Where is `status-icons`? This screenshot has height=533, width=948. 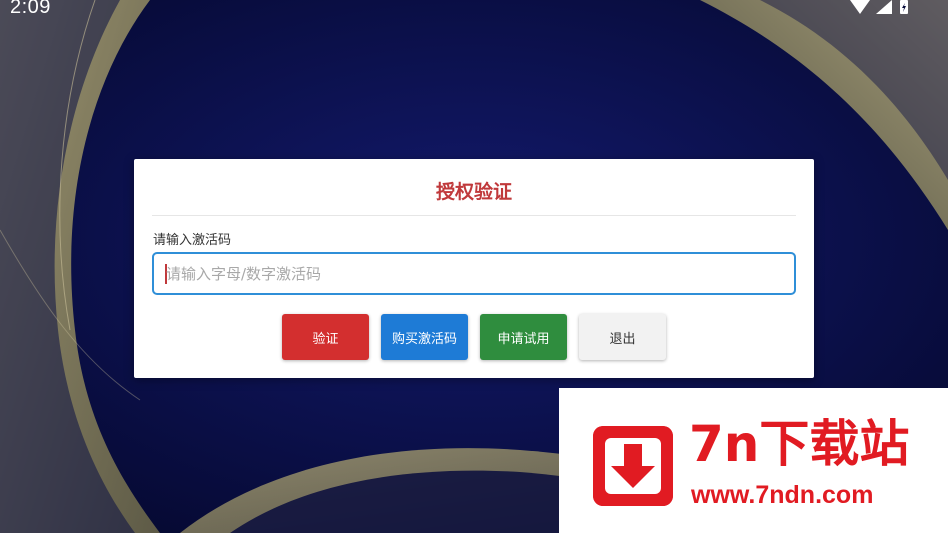 status-icons is located at coordinates (880, 7).